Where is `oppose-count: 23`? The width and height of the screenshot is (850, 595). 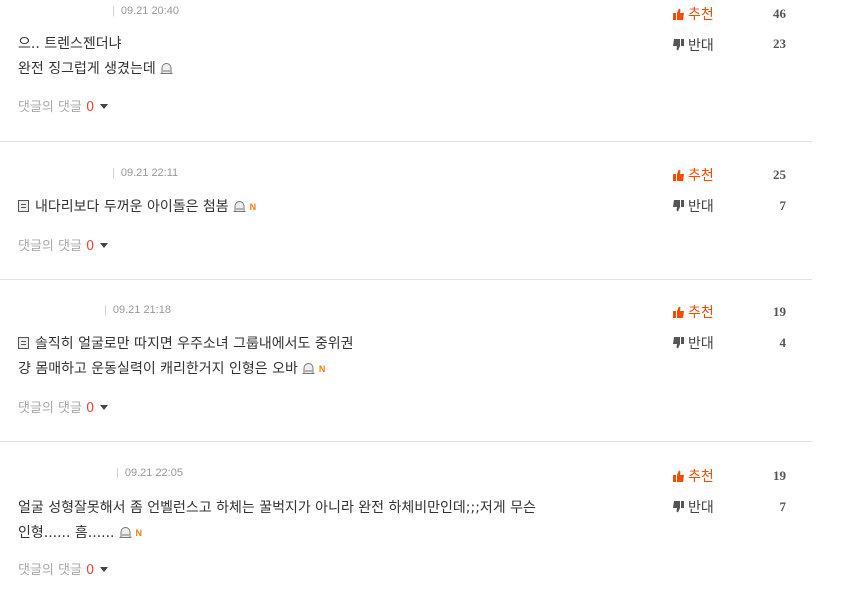
oppose-count: 23 is located at coordinates (779, 43).